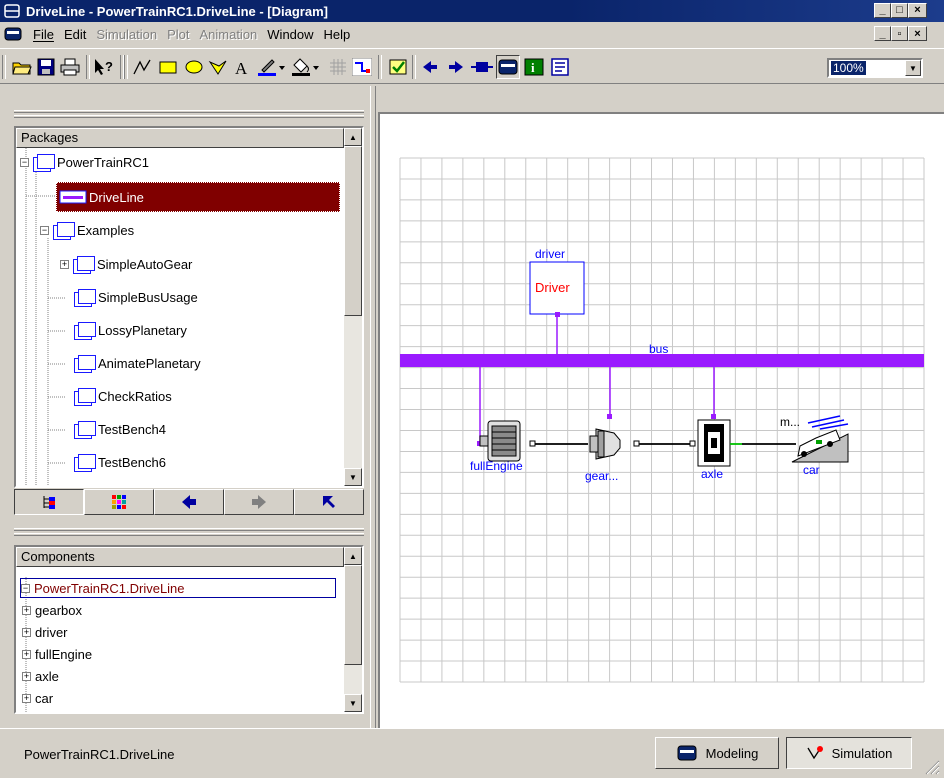 The height and width of the screenshot is (778, 944). I want to click on tree-item-testbench4: TestBench4, so click(120, 429).